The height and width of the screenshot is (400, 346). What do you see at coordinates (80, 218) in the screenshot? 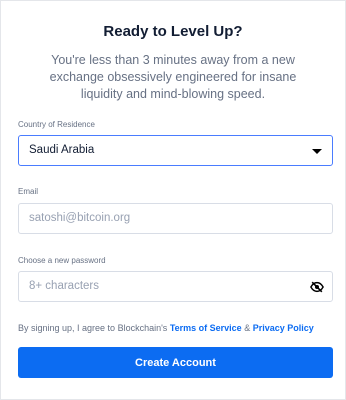
I see `email-placeholder: satoshi@bitcoin.org` at bounding box center [80, 218].